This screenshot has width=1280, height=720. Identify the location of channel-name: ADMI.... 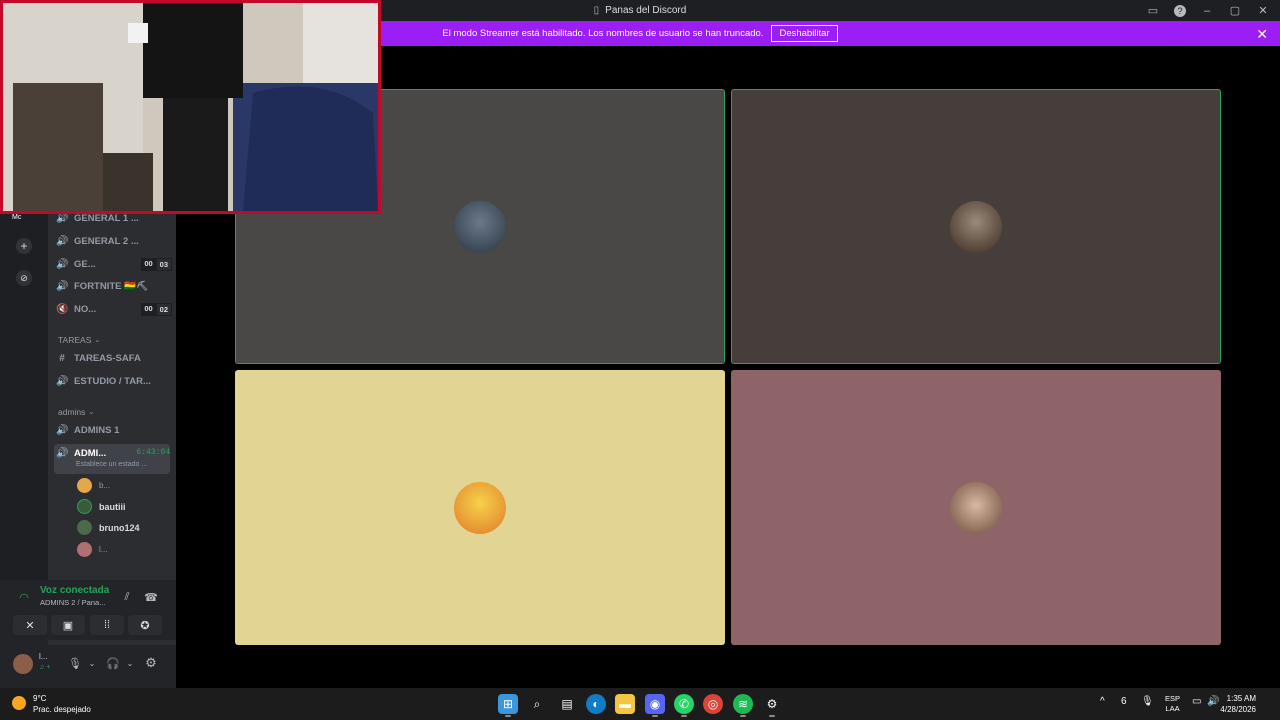
(90, 453).